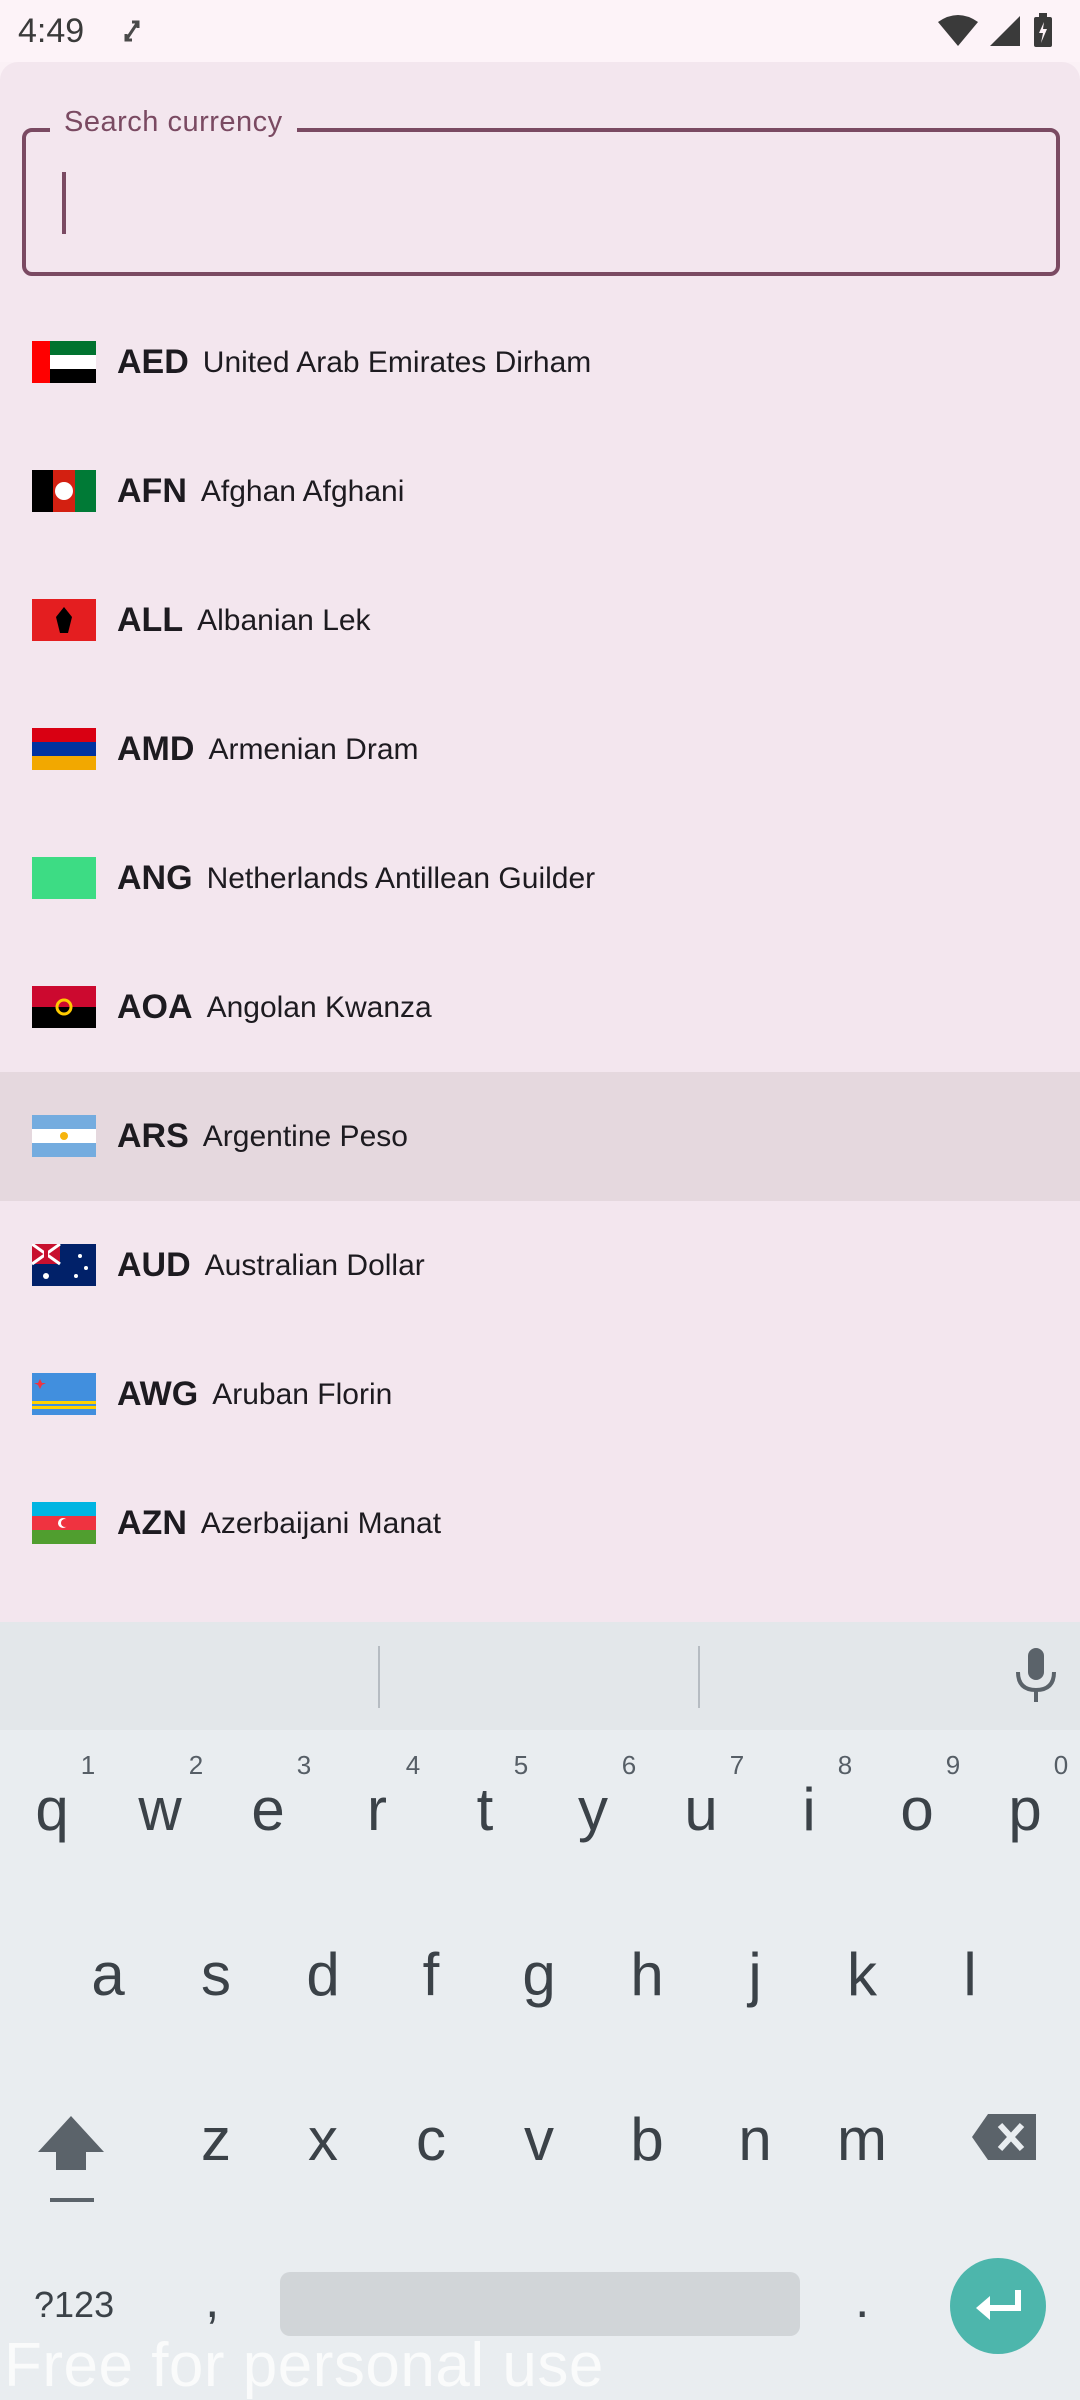 The height and width of the screenshot is (2400, 1080). I want to click on signal-icon, so click(1005, 31).